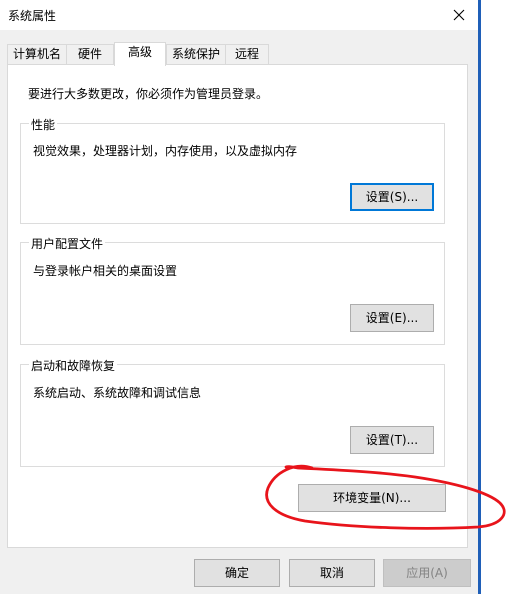 The width and height of the screenshot is (514, 594). What do you see at coordinates (90, 54) in the screenshot?
I see `tab-hardware: 硬件` at bounding box center [90, 54].